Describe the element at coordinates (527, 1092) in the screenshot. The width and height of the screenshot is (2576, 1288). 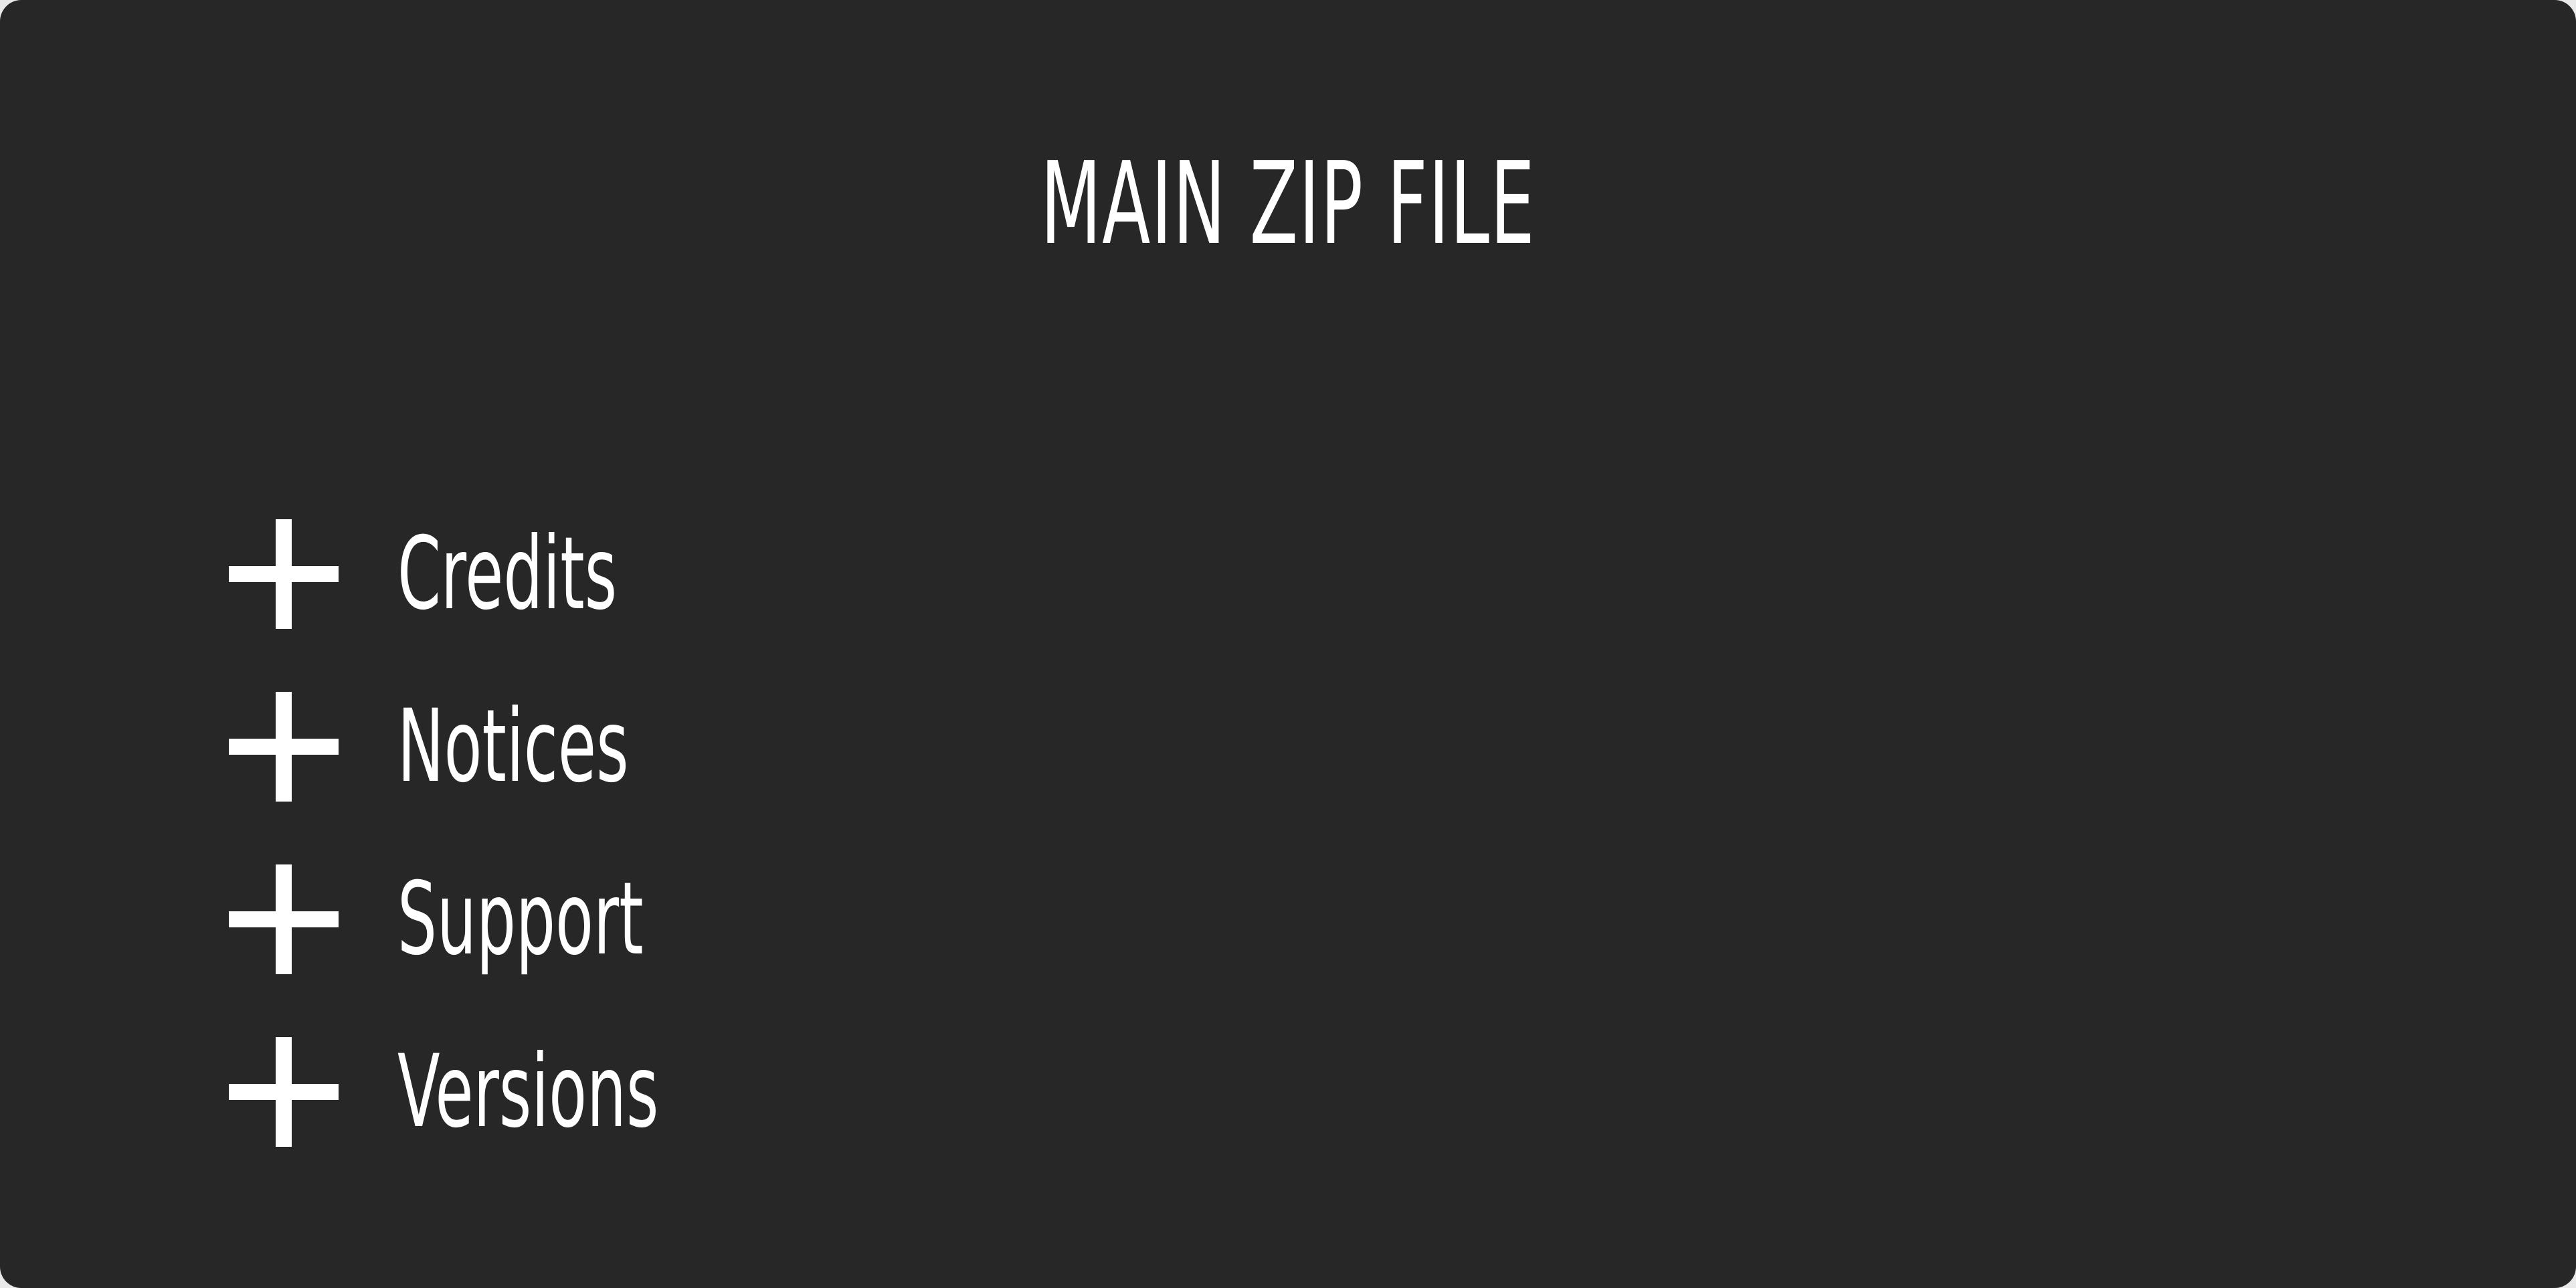
I see `item-label-versions: Versions` at that location.